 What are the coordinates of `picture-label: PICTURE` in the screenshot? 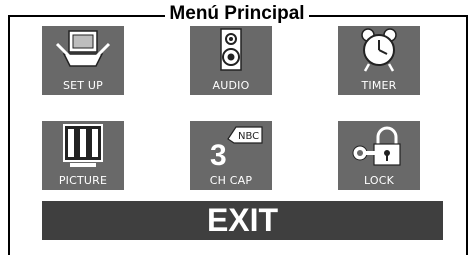 It's located at (83, 180).